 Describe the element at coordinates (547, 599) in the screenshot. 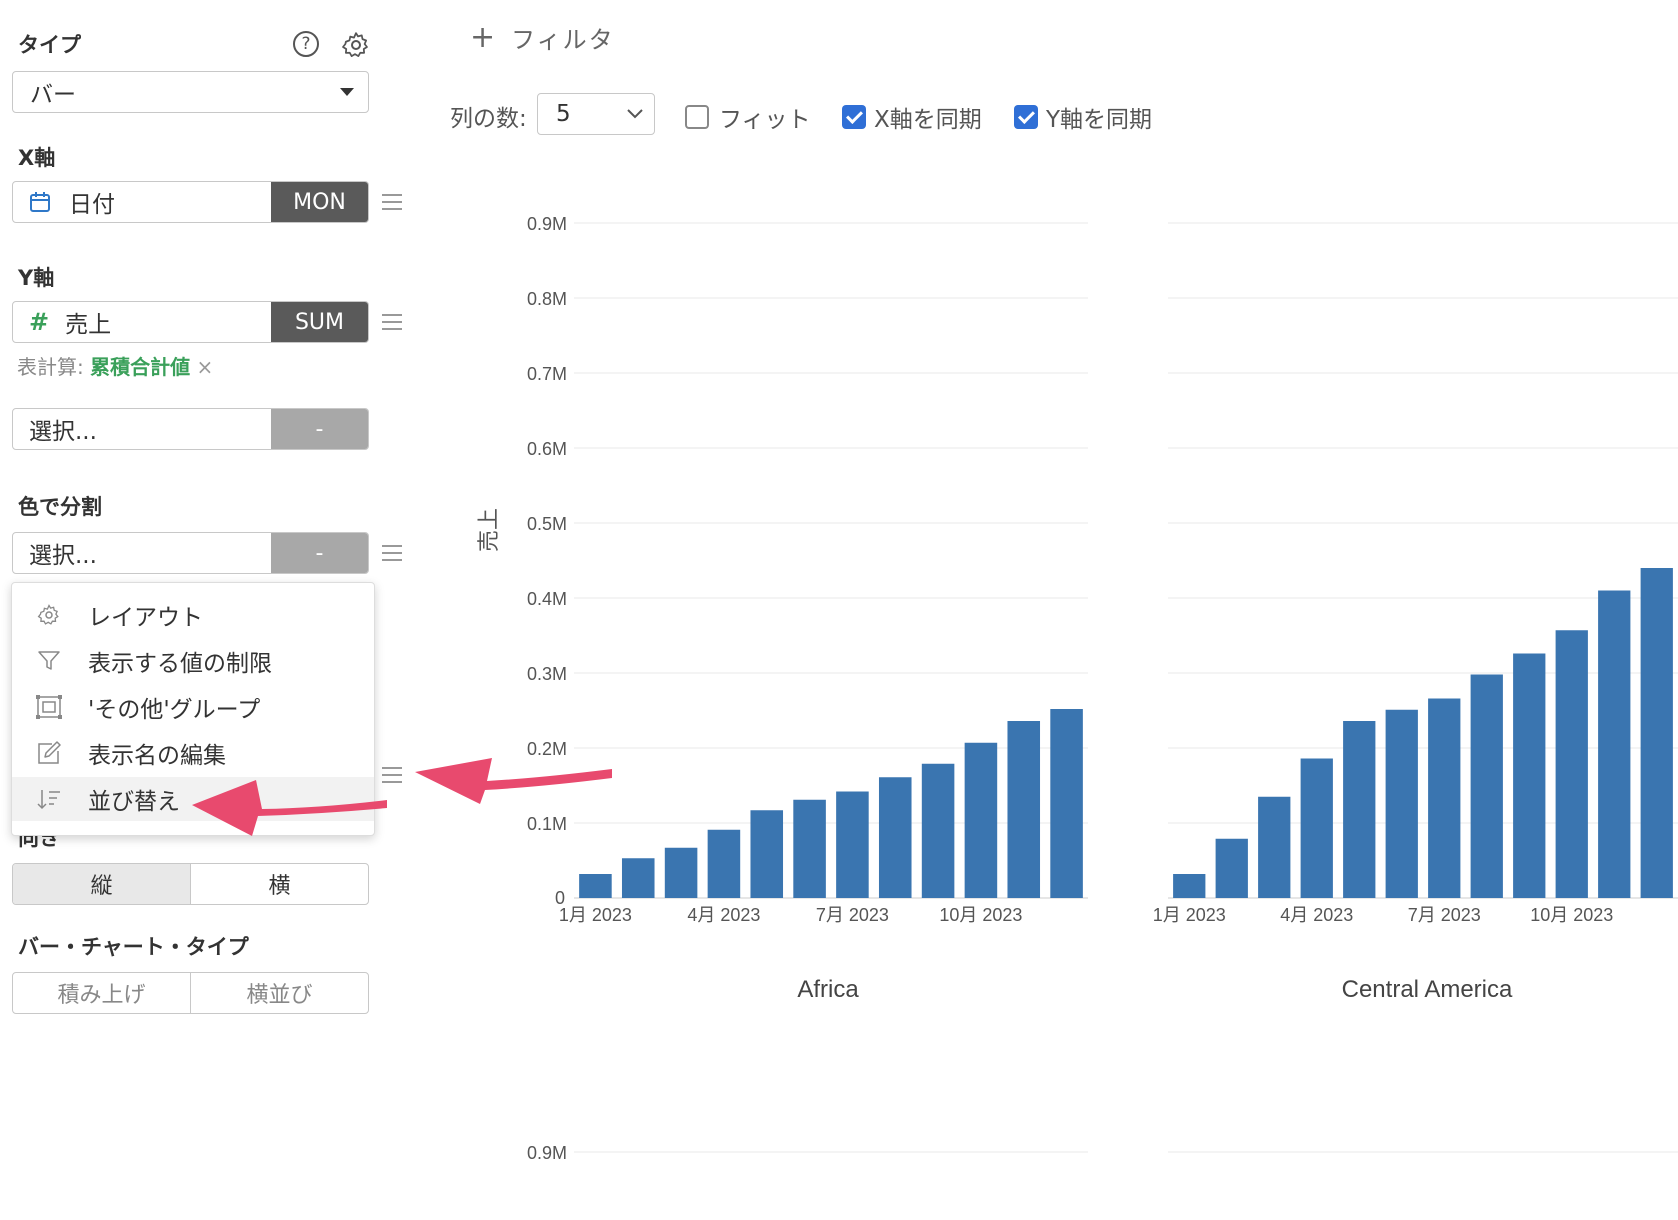

I see `y-tick-label: 0.4M` at that location.